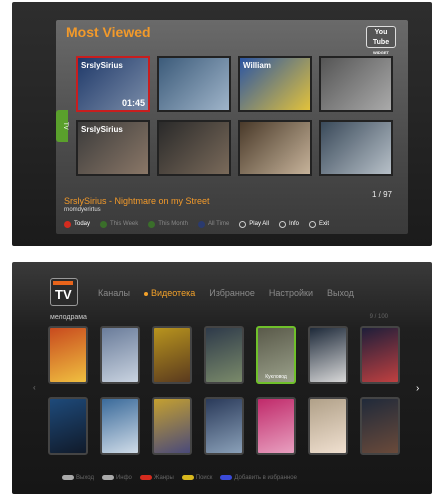 The width and height of the screenshot is (438, 498). Describe the element at coordinates (179, 478) in the screenshot. I see `tv-footer-legend: Выход Инфо Жанры Поиск Добавить в избранное` at that location.